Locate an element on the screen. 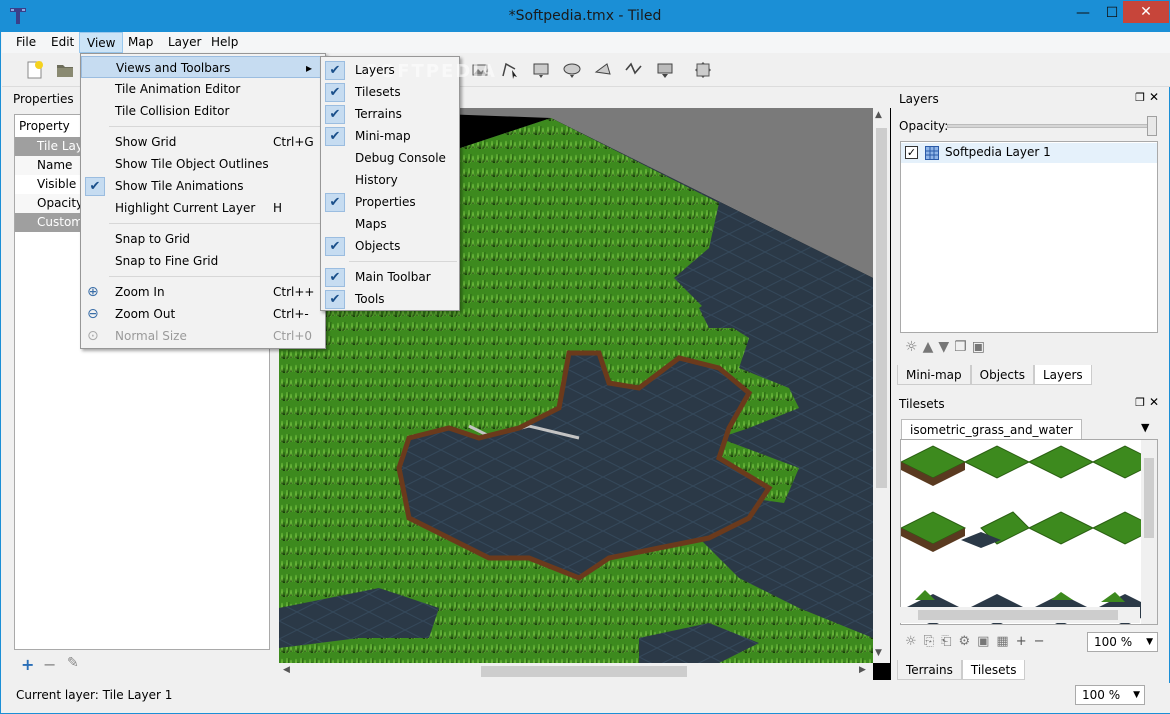 The height and width of the screenshot is (714, 1170). scroll-right-icon: ▶ is located at coordinates (862, 670).